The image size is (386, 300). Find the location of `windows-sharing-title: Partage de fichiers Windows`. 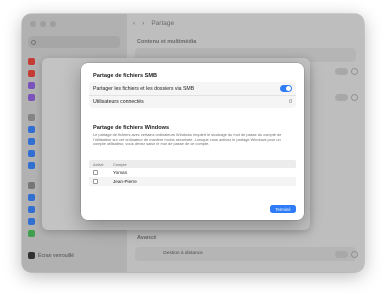

windows-sharing-title: Partage de fichiers Windows is located at coordinates (131, 128).